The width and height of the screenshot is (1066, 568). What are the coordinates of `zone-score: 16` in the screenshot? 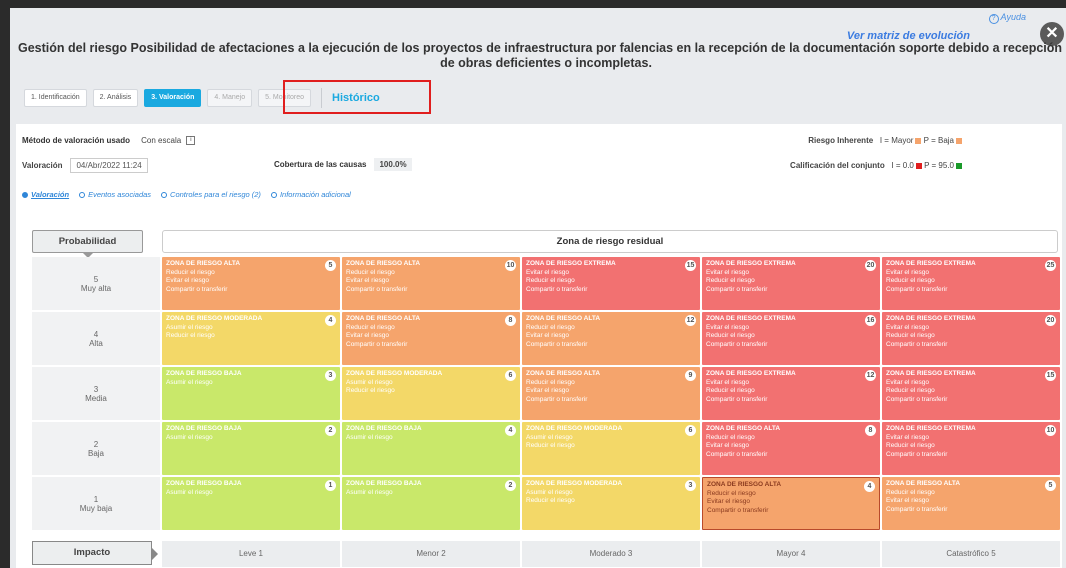 It's located at (870, 320).